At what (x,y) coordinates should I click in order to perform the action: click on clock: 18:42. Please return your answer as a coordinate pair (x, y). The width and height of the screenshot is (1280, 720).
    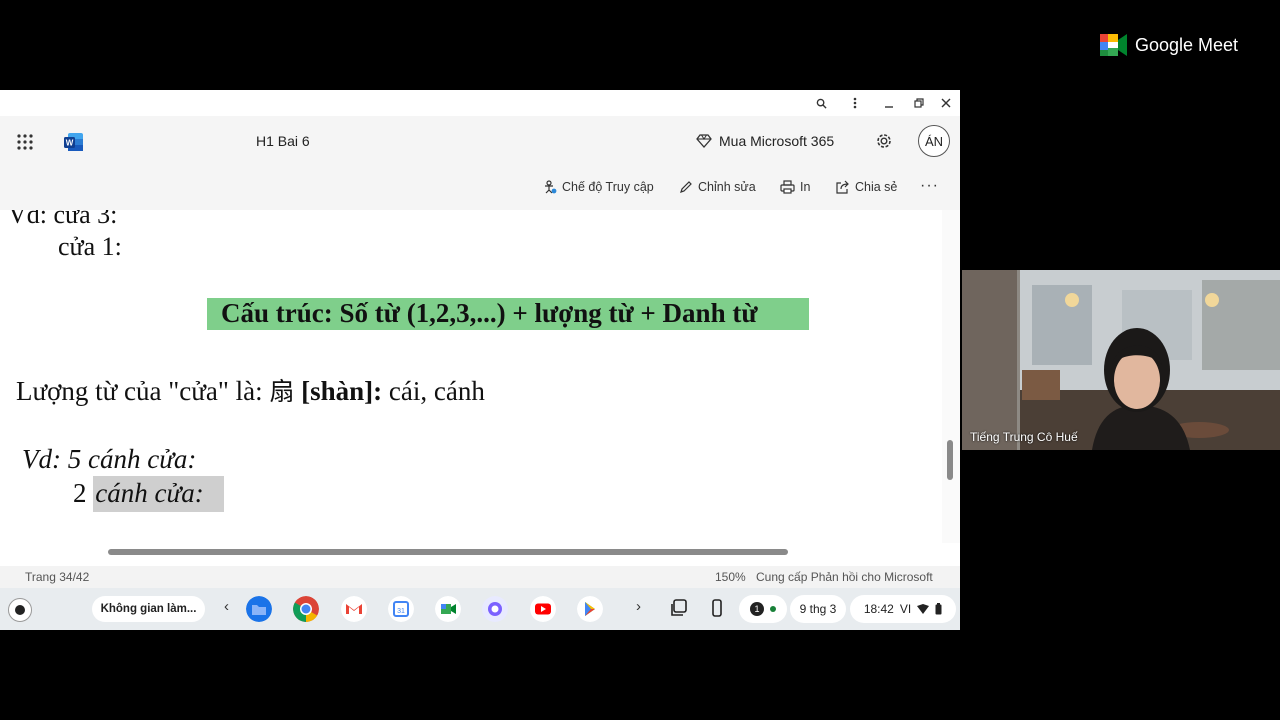
    Looking at the image, I should click on (878, 609).